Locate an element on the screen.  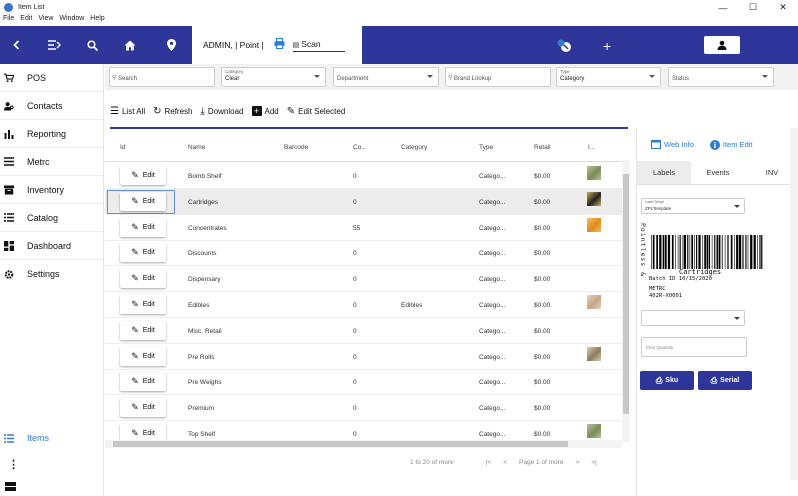
search-input: ⚲ Search is located at coordinates (162, 77).